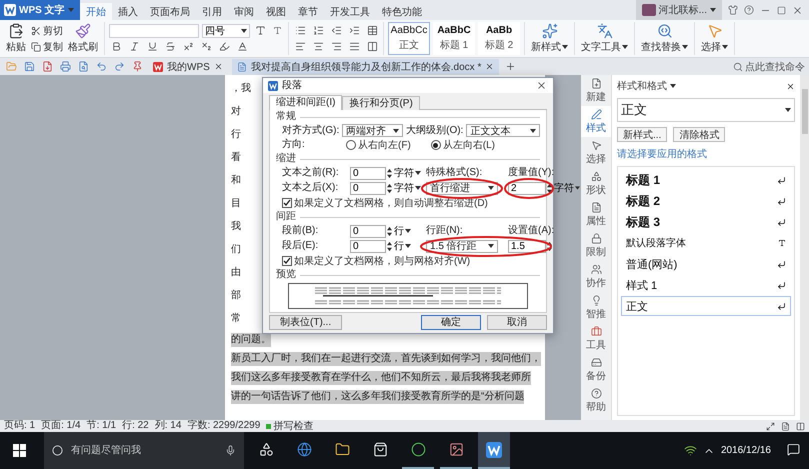  Describe the element at coordinates (368, 231) in the screenshot. I see `spacing-before-field: 0` at that location.